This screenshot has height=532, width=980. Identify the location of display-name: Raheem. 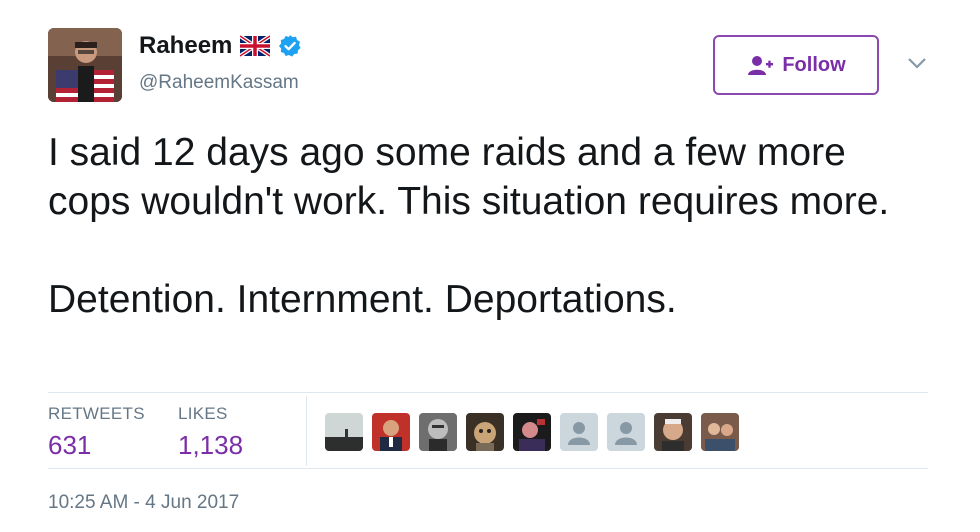
(185, 46).